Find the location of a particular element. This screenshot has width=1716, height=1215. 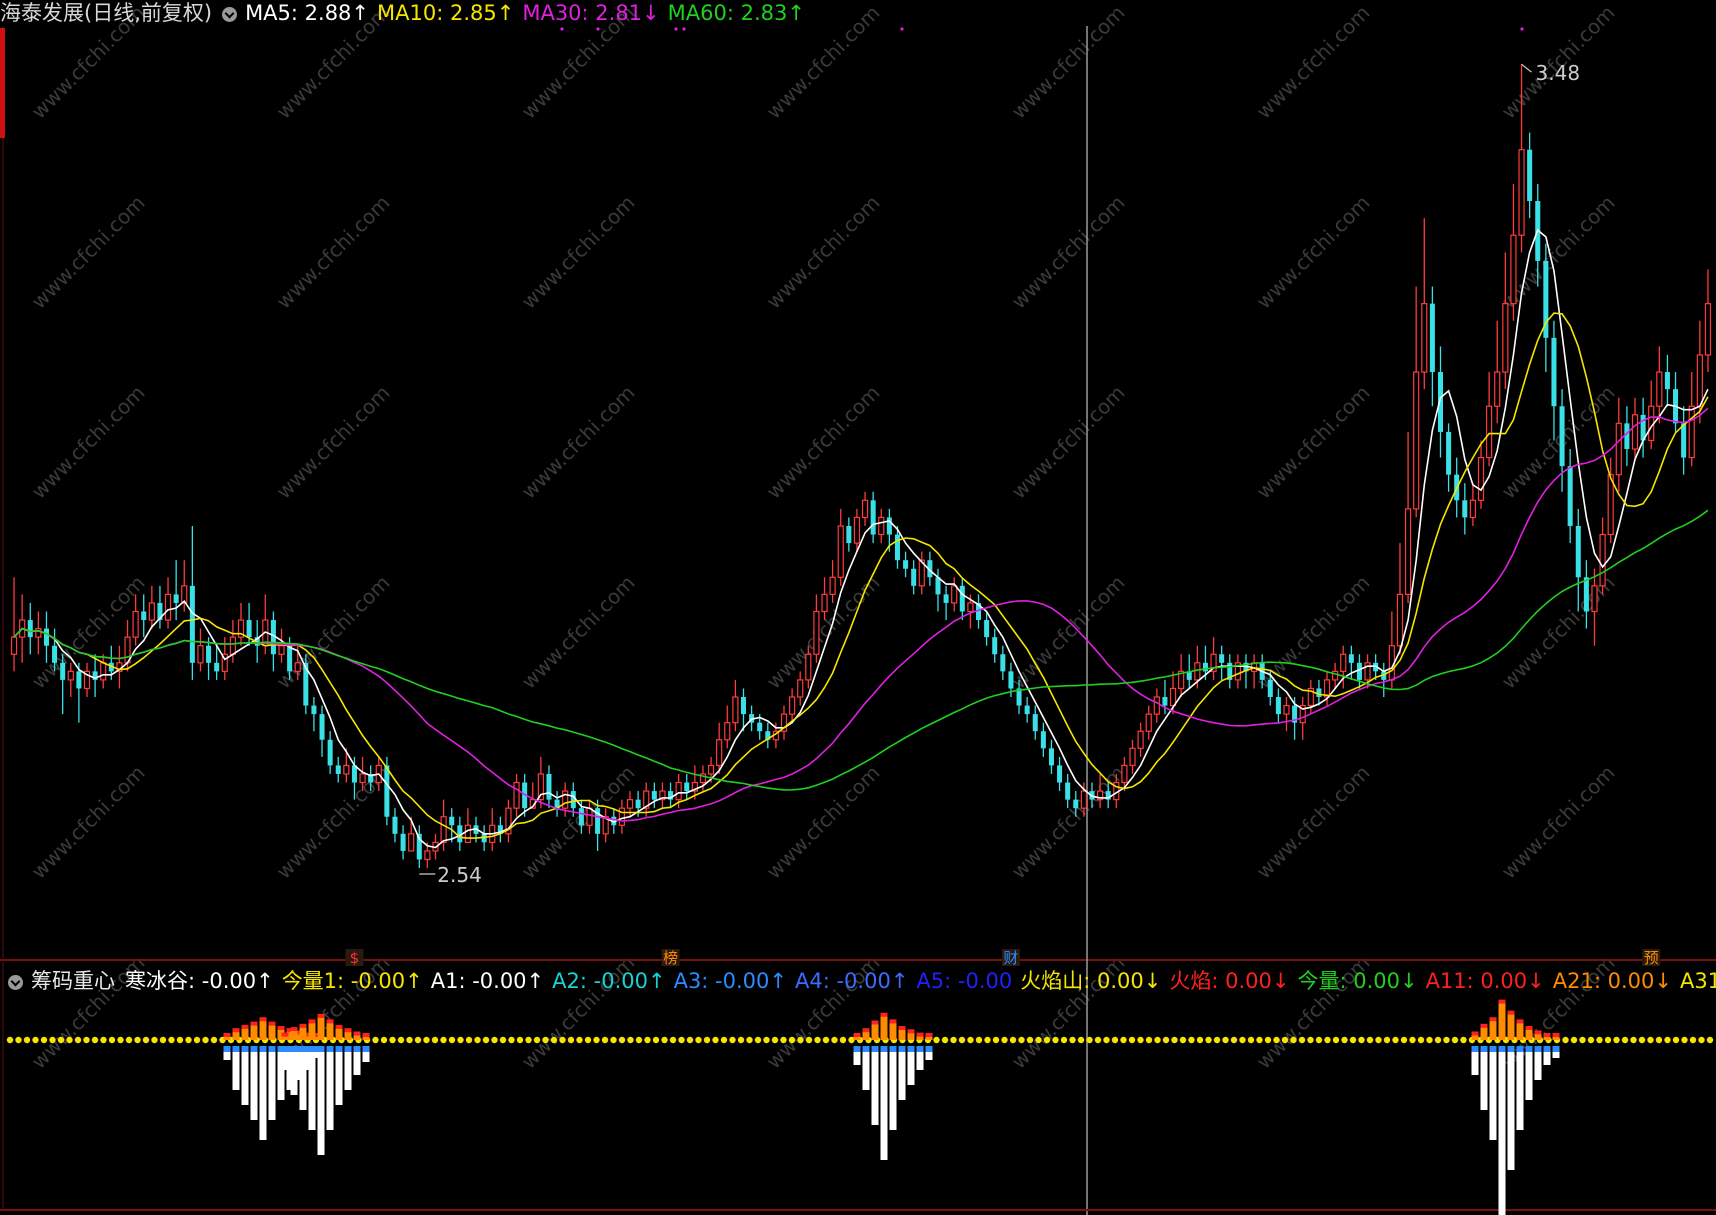

marker-text: 榜 is located at coordinates (670, 958).